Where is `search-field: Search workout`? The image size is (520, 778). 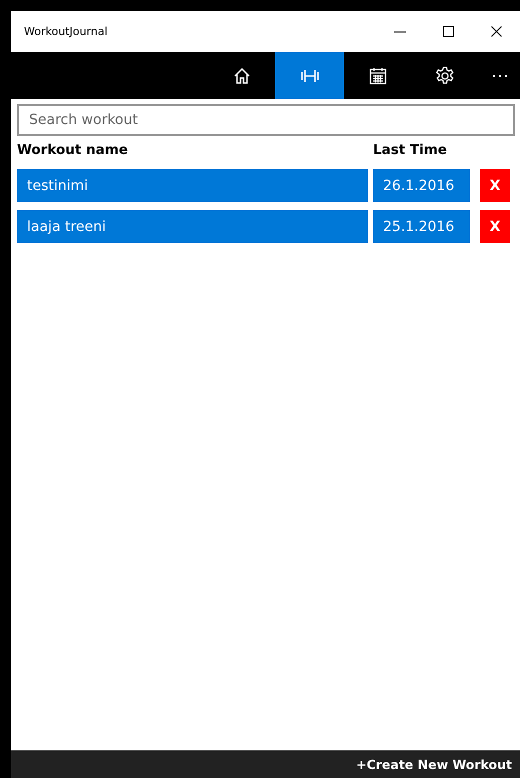 search-field: Search workout is located at coordinates (266, 120).